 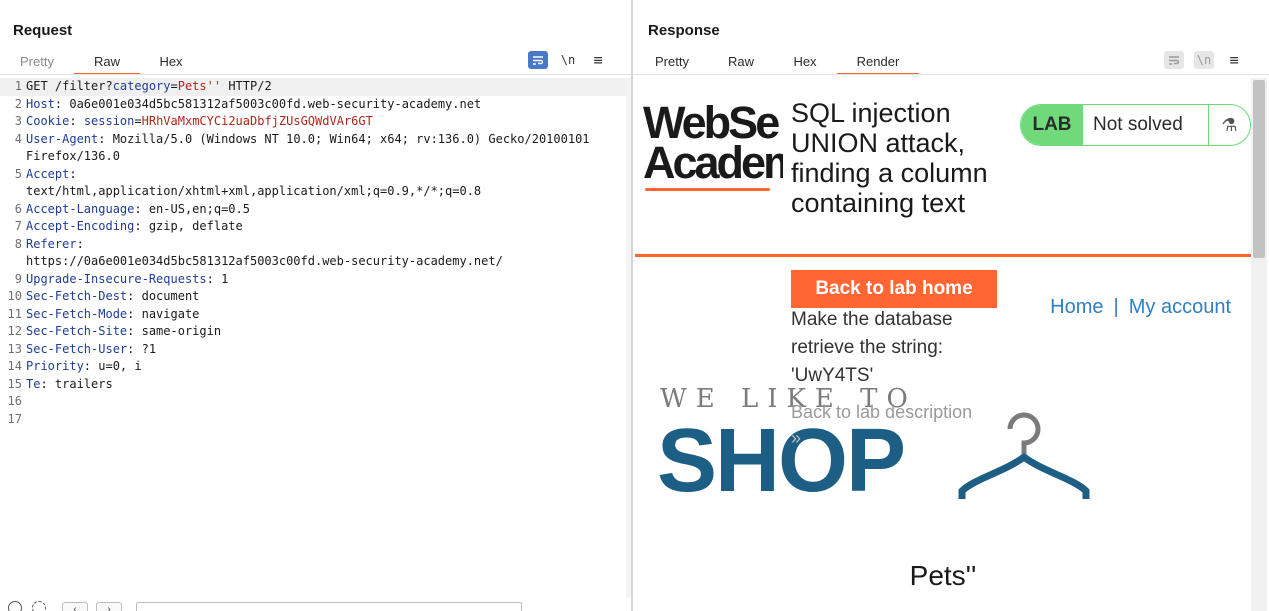 What do you see at coordinates (77, 313) in the screenshot?
I see `header-name: Sec-Fetch-Mode` at bounding box center [77, 313].